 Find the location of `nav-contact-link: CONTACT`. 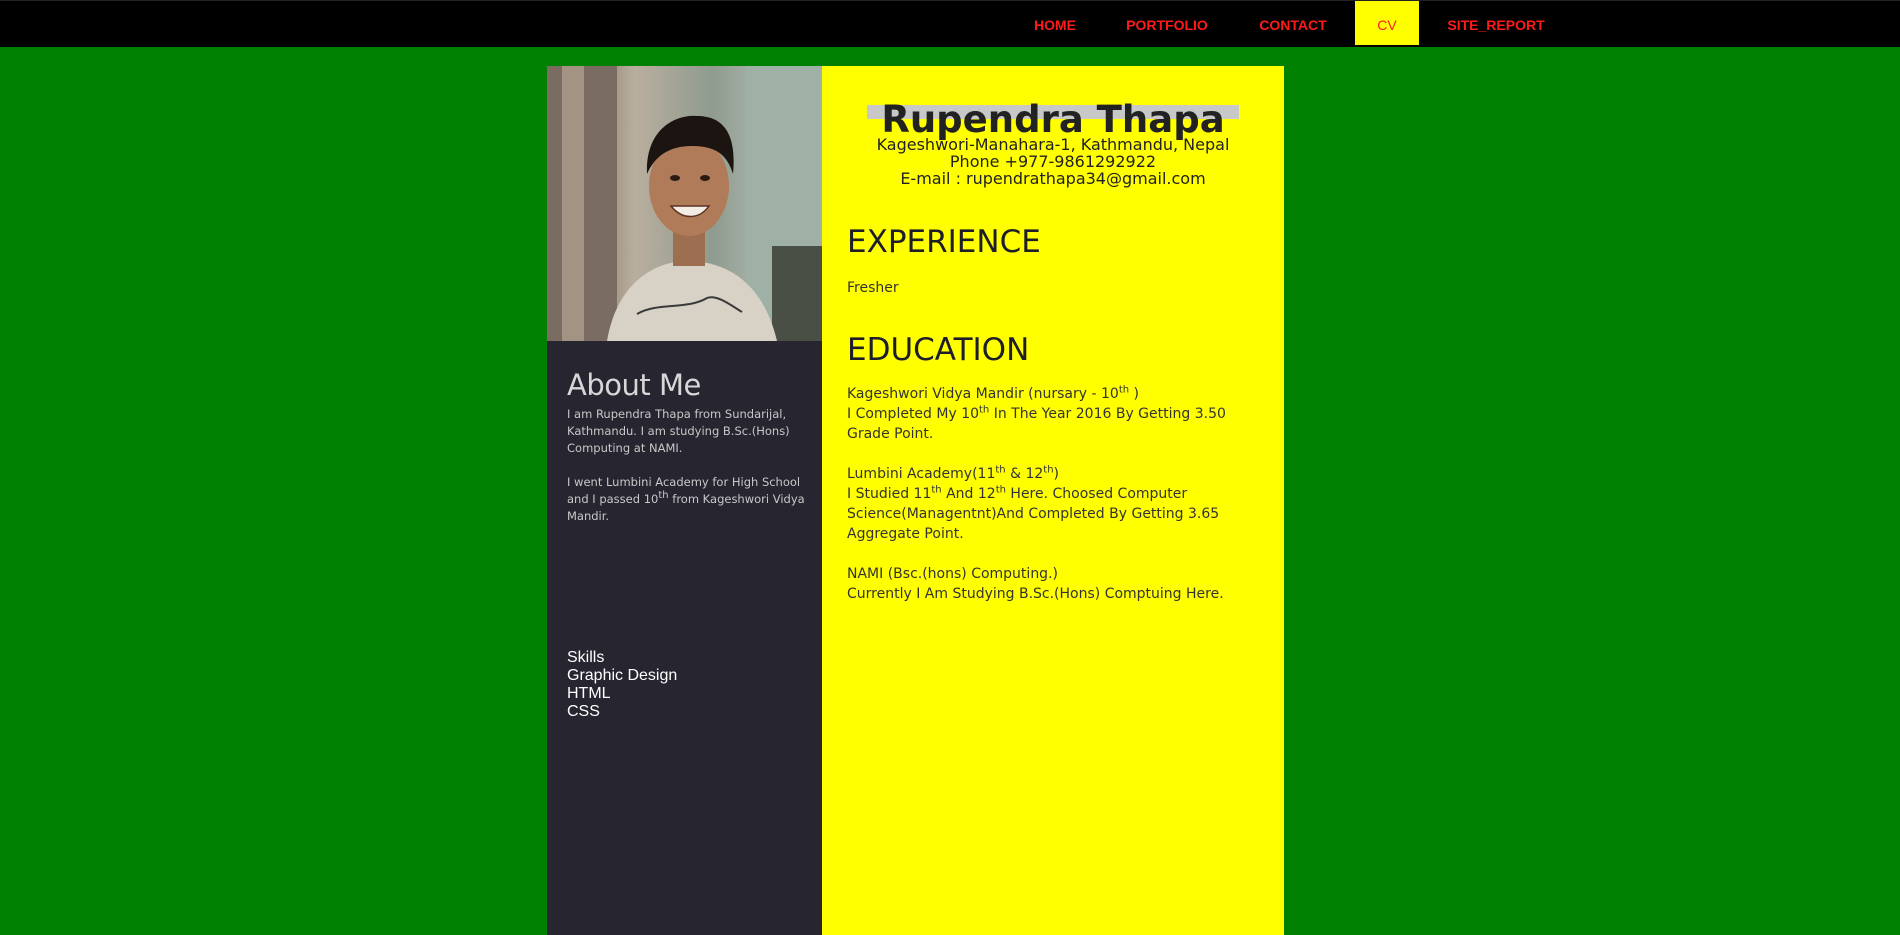

nav-contact-link: CONTACT is located at coordinates (1293, 23).